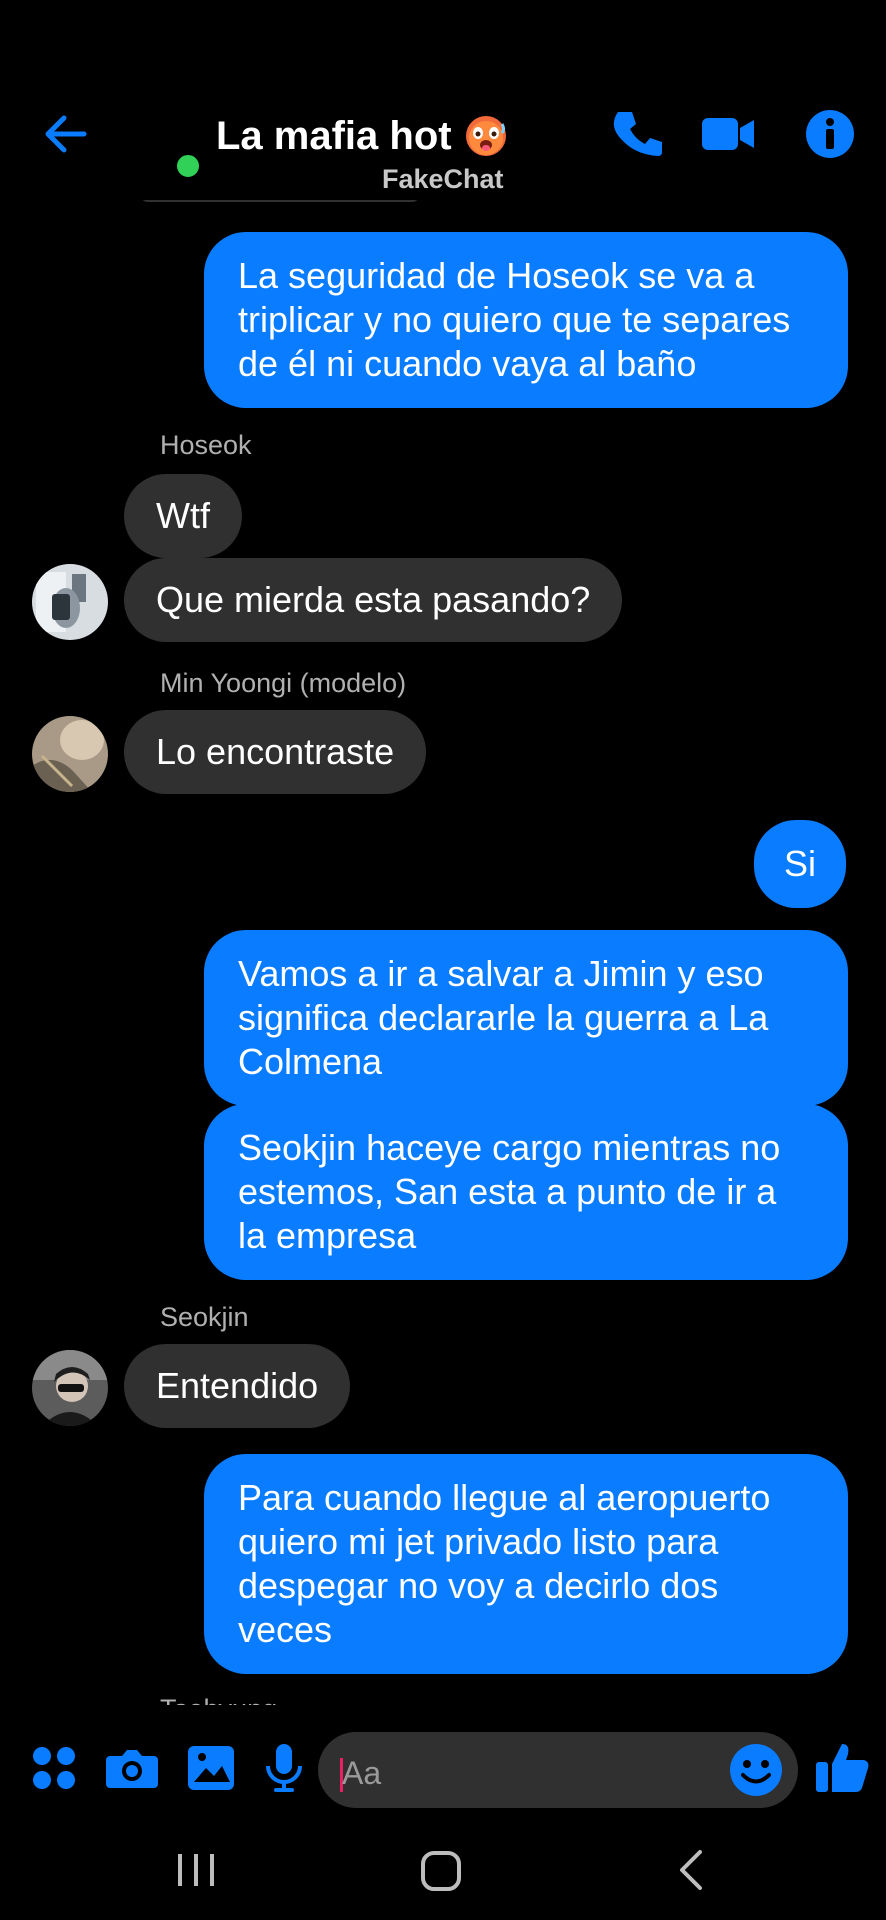 The image size is (886, 1920). Describe the element at coordinates (443, 179) in the screenshot. I see `watermark-text: FakeChat` at that location.